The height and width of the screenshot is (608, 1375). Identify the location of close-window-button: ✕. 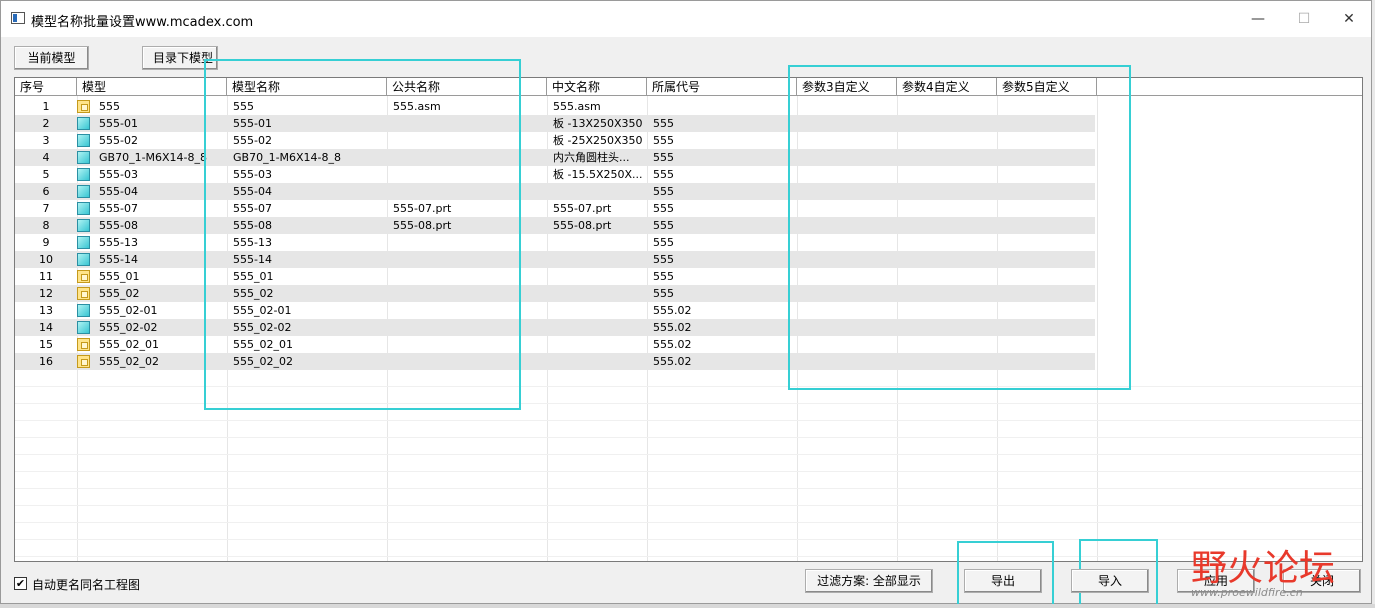
(1349, 19).